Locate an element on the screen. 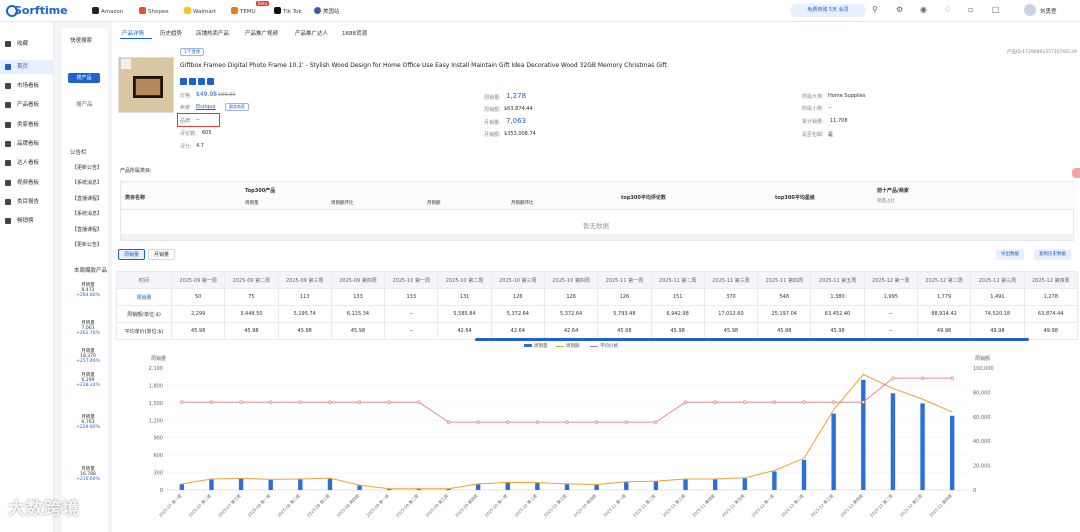 This screenshot has height=532, width=1080. message-icon: ▫ is located at coordinates (972, 10).